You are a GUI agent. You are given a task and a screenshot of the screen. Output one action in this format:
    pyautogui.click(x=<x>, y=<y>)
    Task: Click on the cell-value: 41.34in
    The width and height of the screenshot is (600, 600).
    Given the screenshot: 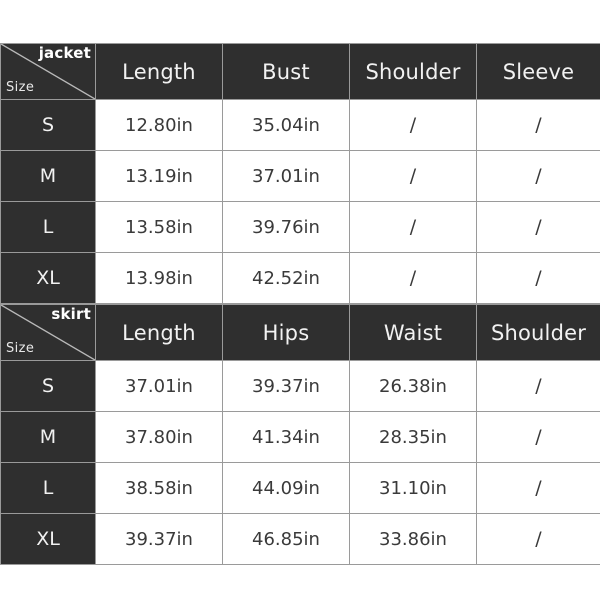 What is the action you would take?
    pyautogui.click(x=286, y=437)
    